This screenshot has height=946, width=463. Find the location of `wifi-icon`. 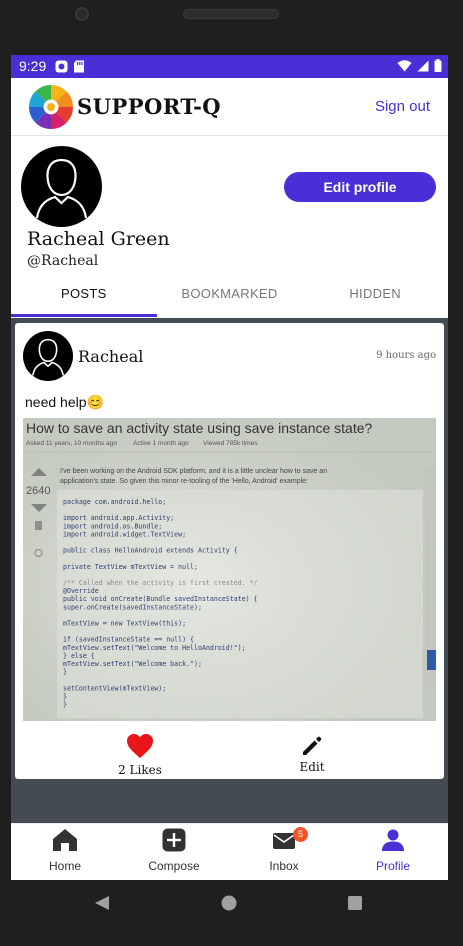

wifi-icon is located at coordinates (404, 68).